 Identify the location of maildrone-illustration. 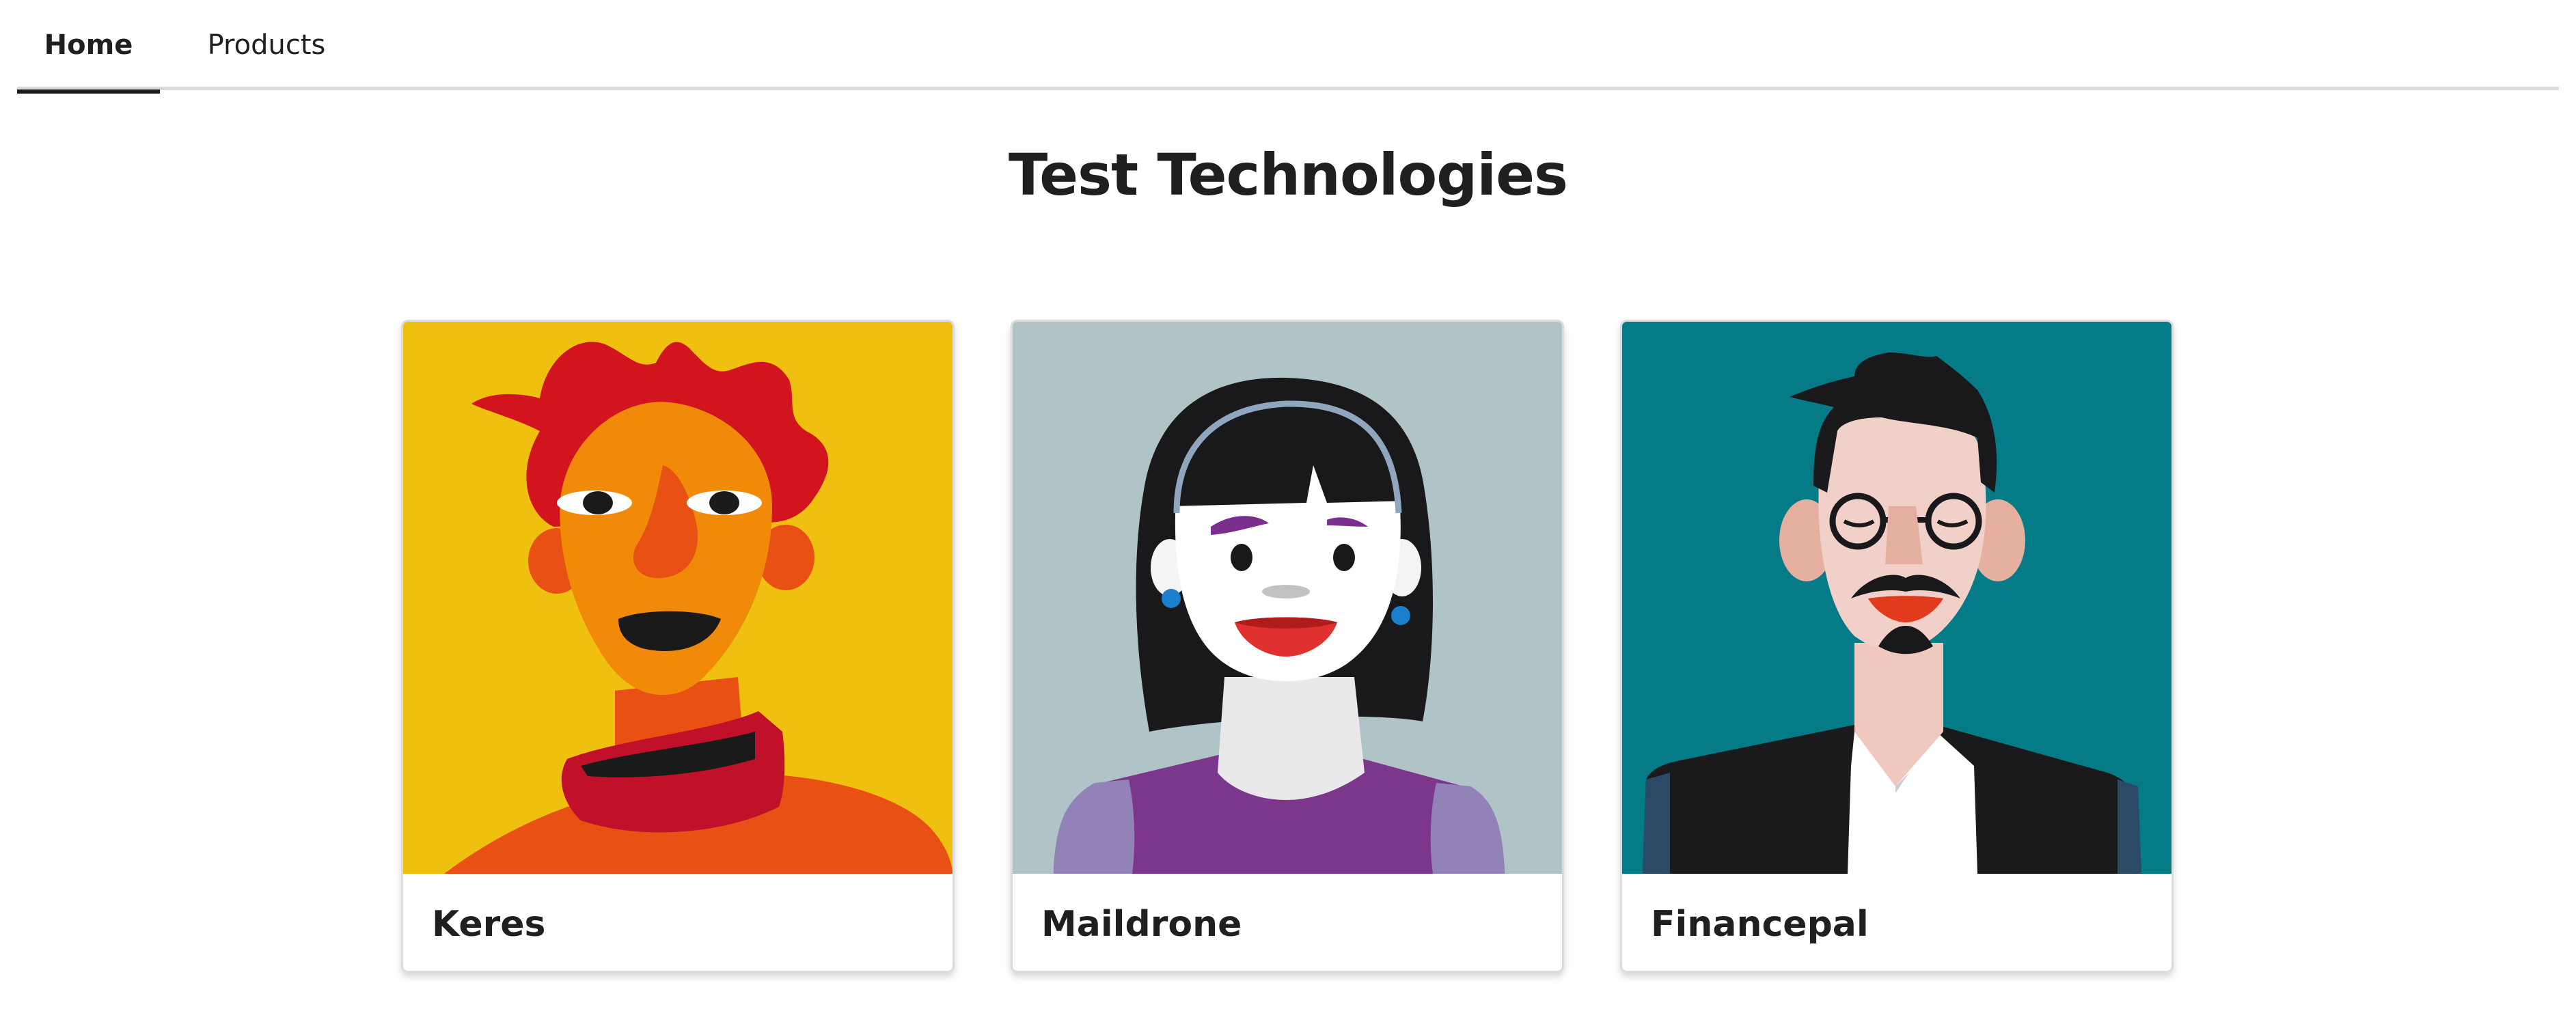
(1287, 598).